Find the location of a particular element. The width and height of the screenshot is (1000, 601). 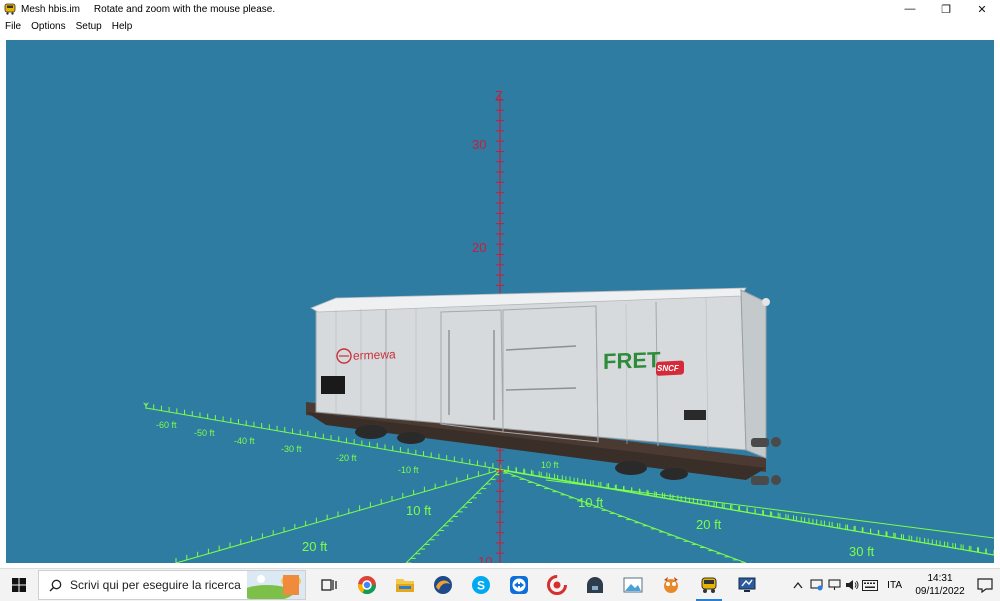

ccleaner-button is located at coordinates (557, 585).